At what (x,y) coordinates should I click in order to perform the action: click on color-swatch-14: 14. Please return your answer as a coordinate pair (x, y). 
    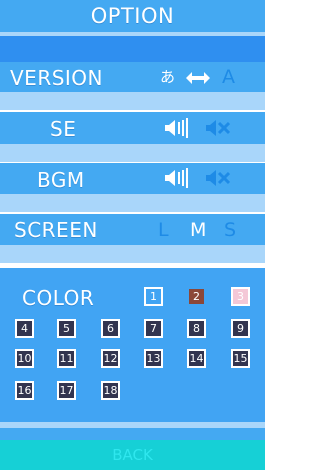
    Looking at the image, I should click on (196, 358).